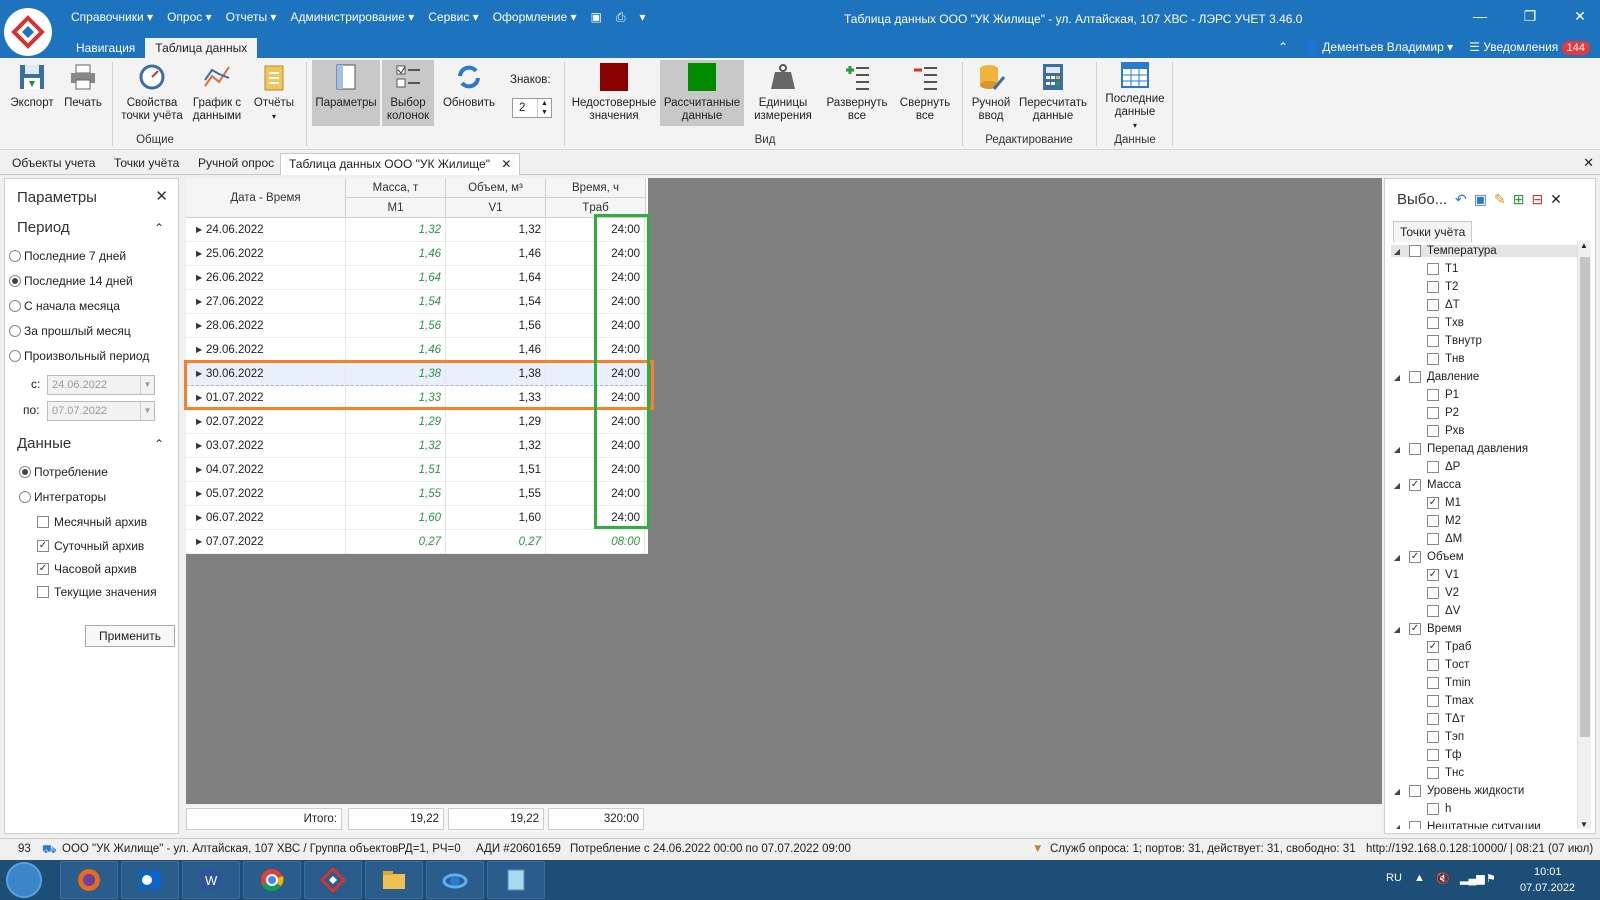 Image resolution: width=1600 pixels, height=900 pixels. Describe the element at coordinates (150, 880) in the screenshot. I see `outlook-icon` at that location.